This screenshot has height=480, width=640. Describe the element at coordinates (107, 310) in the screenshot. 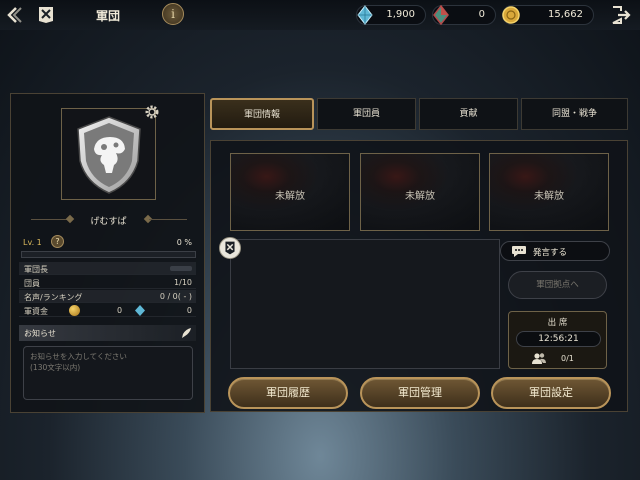

I see `stat-row-funds: 軍資金 0 0` at that location.